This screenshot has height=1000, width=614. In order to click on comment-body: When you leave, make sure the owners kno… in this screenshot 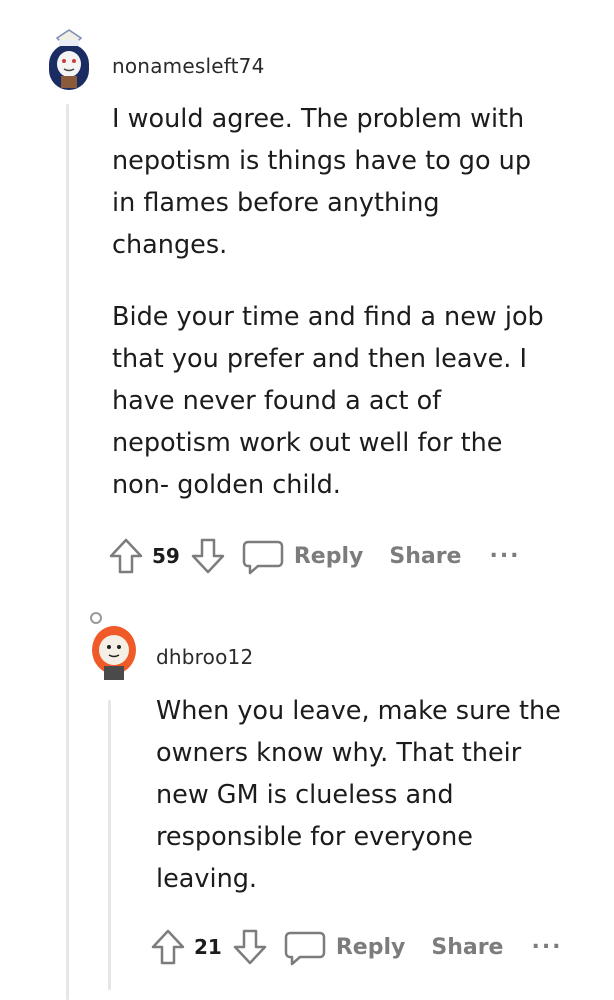, I will do `click(366, 795)`.